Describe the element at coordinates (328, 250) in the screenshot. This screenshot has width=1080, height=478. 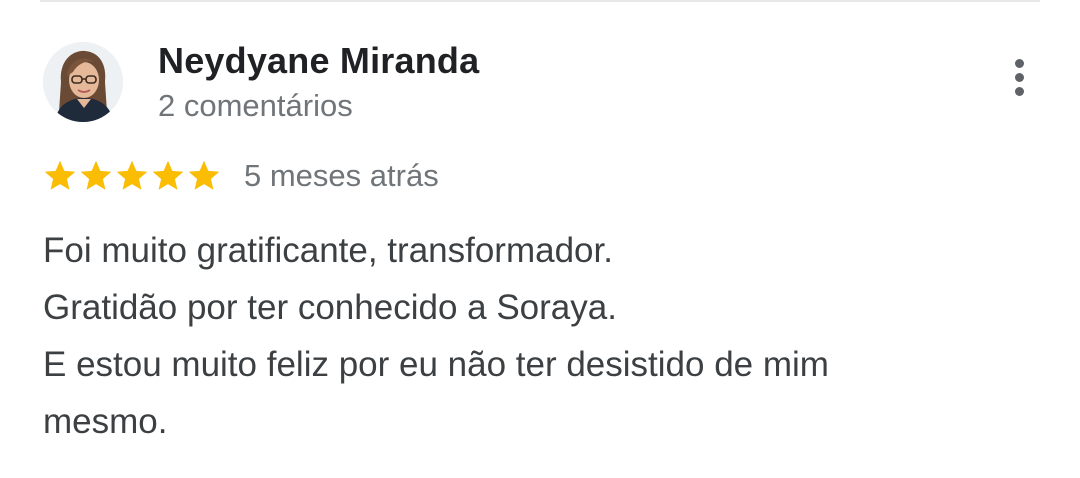
I see `review-text-line: Foi muito gratificante, transformador.` at that location.